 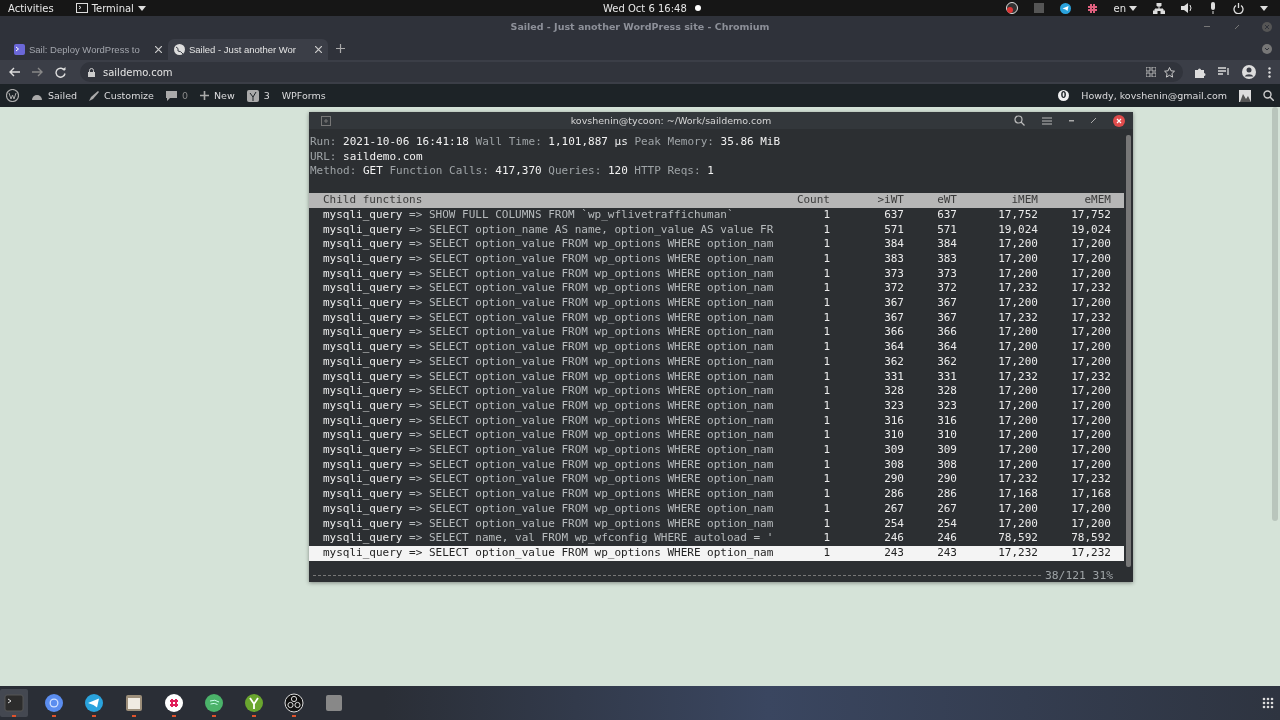 I want to click on summary-value: 1, so click(x=710, y=171).